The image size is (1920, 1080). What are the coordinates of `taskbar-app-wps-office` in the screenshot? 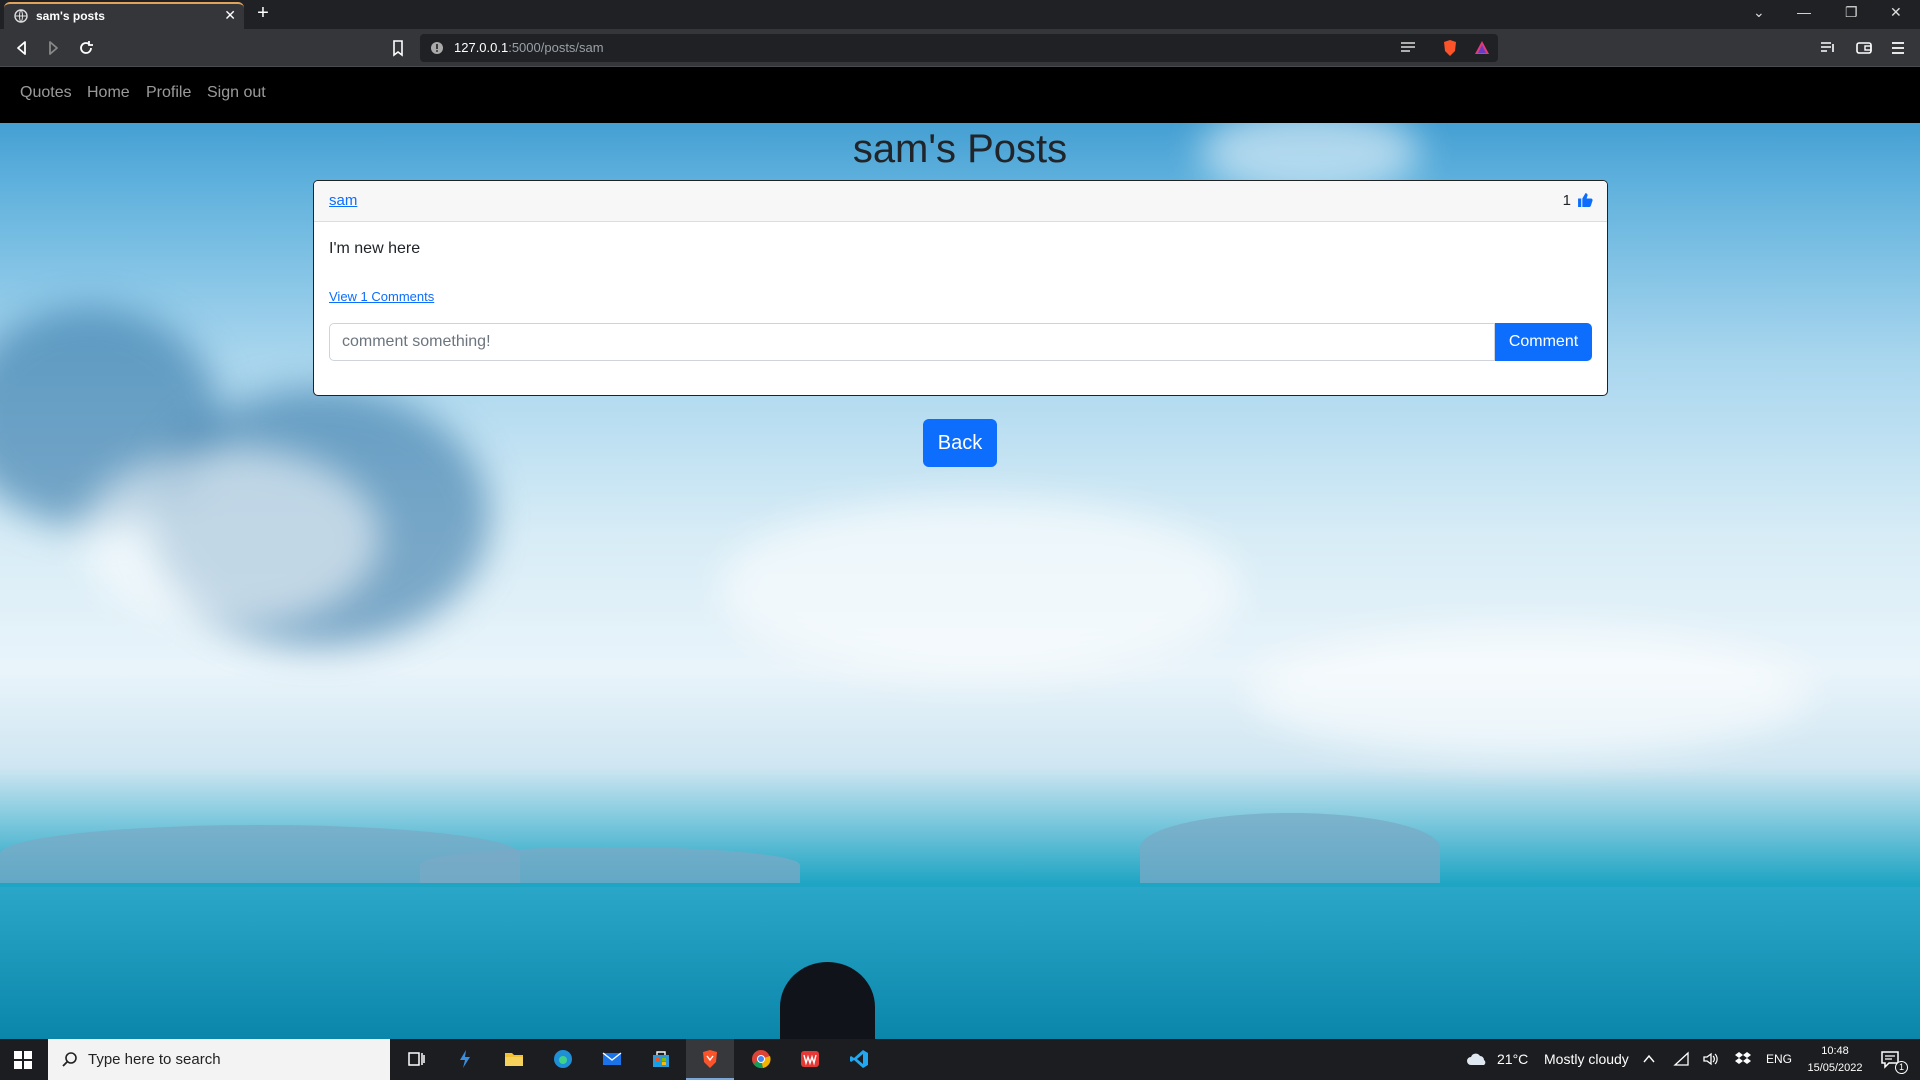 It's located at (810, 1059).